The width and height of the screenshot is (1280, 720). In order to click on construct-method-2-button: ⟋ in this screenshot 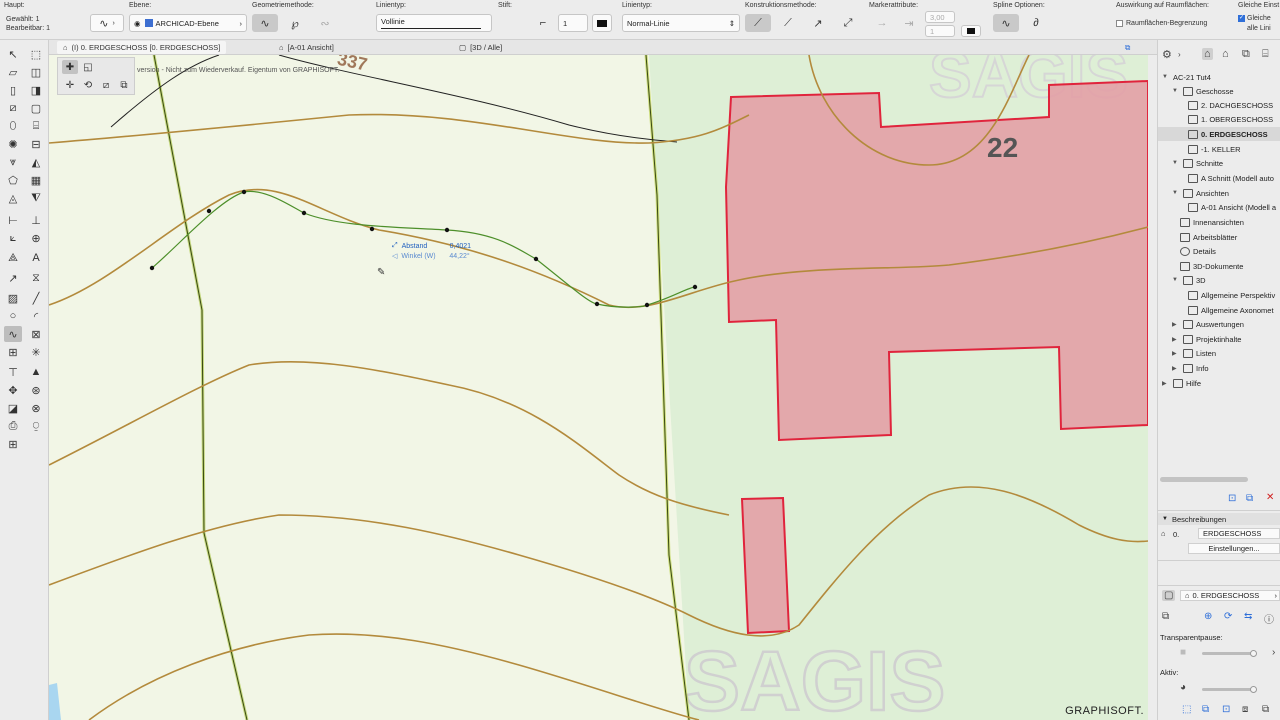, I will do `click(788, 23)`.